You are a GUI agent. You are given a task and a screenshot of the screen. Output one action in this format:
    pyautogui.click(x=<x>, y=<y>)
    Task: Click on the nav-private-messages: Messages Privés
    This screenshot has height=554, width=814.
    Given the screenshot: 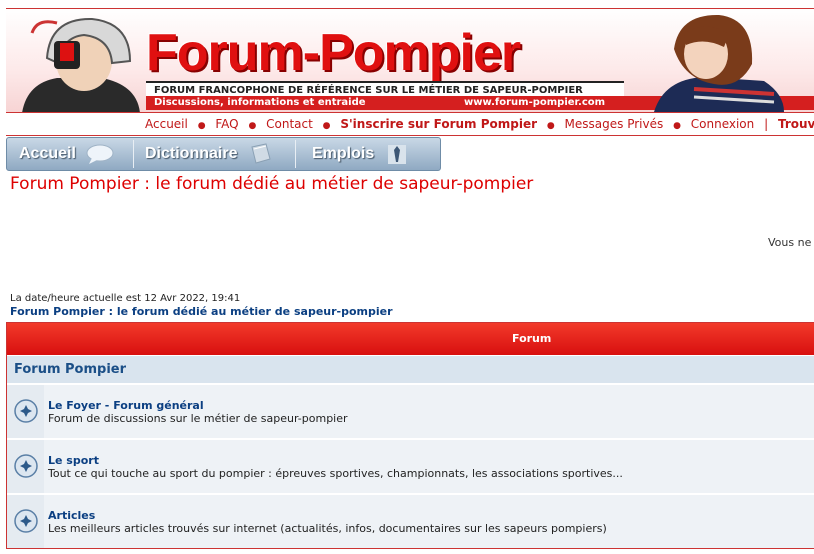 What is the action you would take?
    pyautogui.click(x=614, y=124)
    